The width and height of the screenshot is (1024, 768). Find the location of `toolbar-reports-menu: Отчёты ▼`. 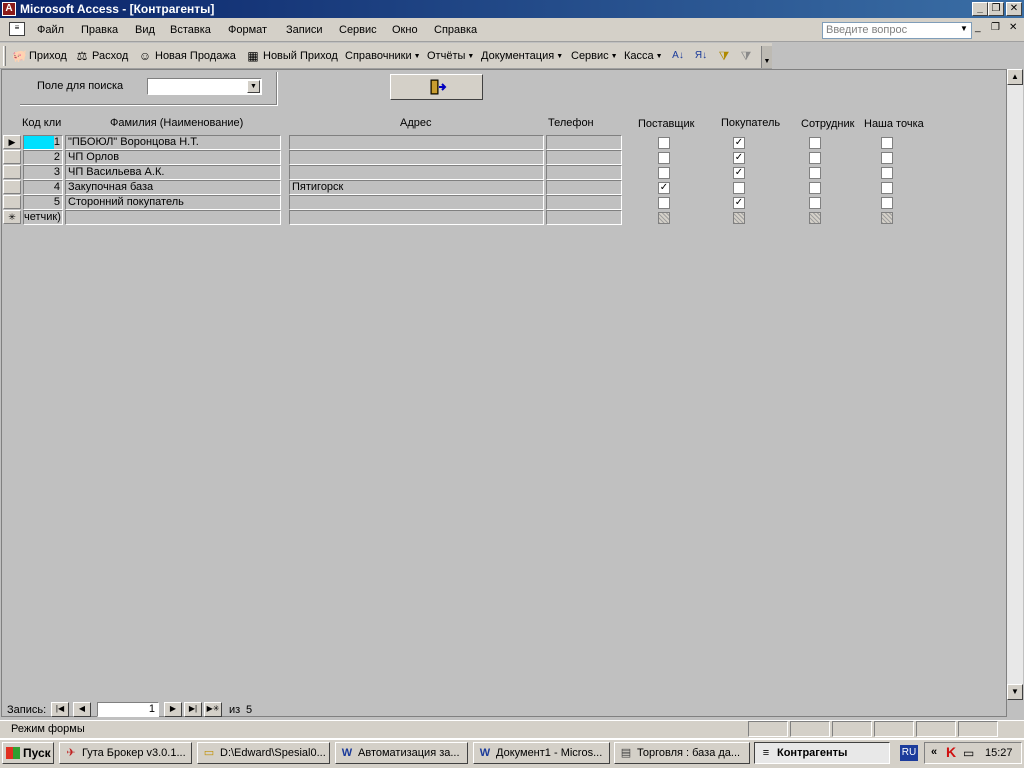

toolbar-reports-menu: Отчёты ▼ is located at coordinates (450, 56).